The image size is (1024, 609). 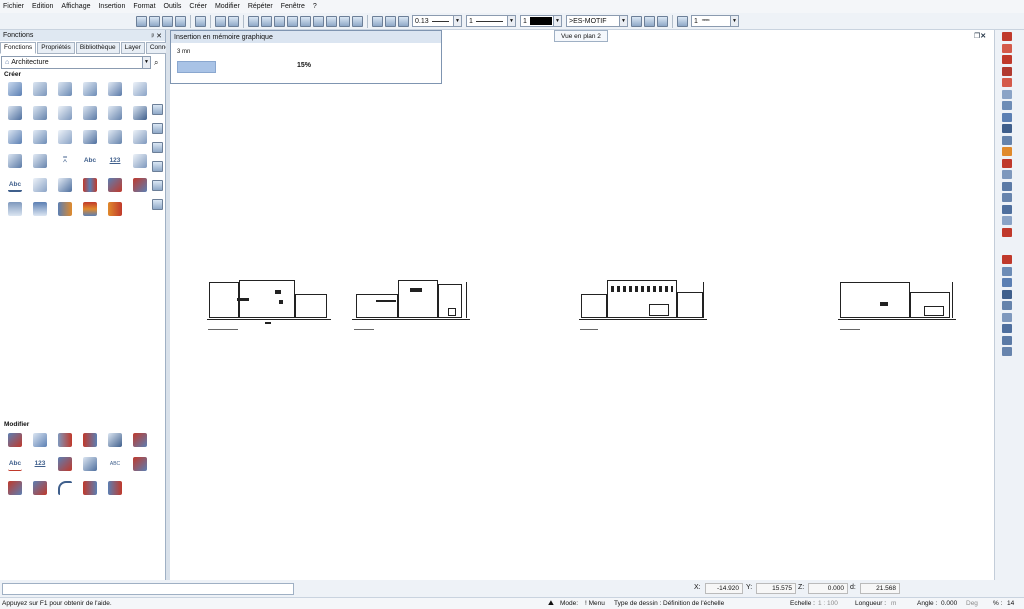 I want to click on dormer-icon, so click(x=40, y=137).